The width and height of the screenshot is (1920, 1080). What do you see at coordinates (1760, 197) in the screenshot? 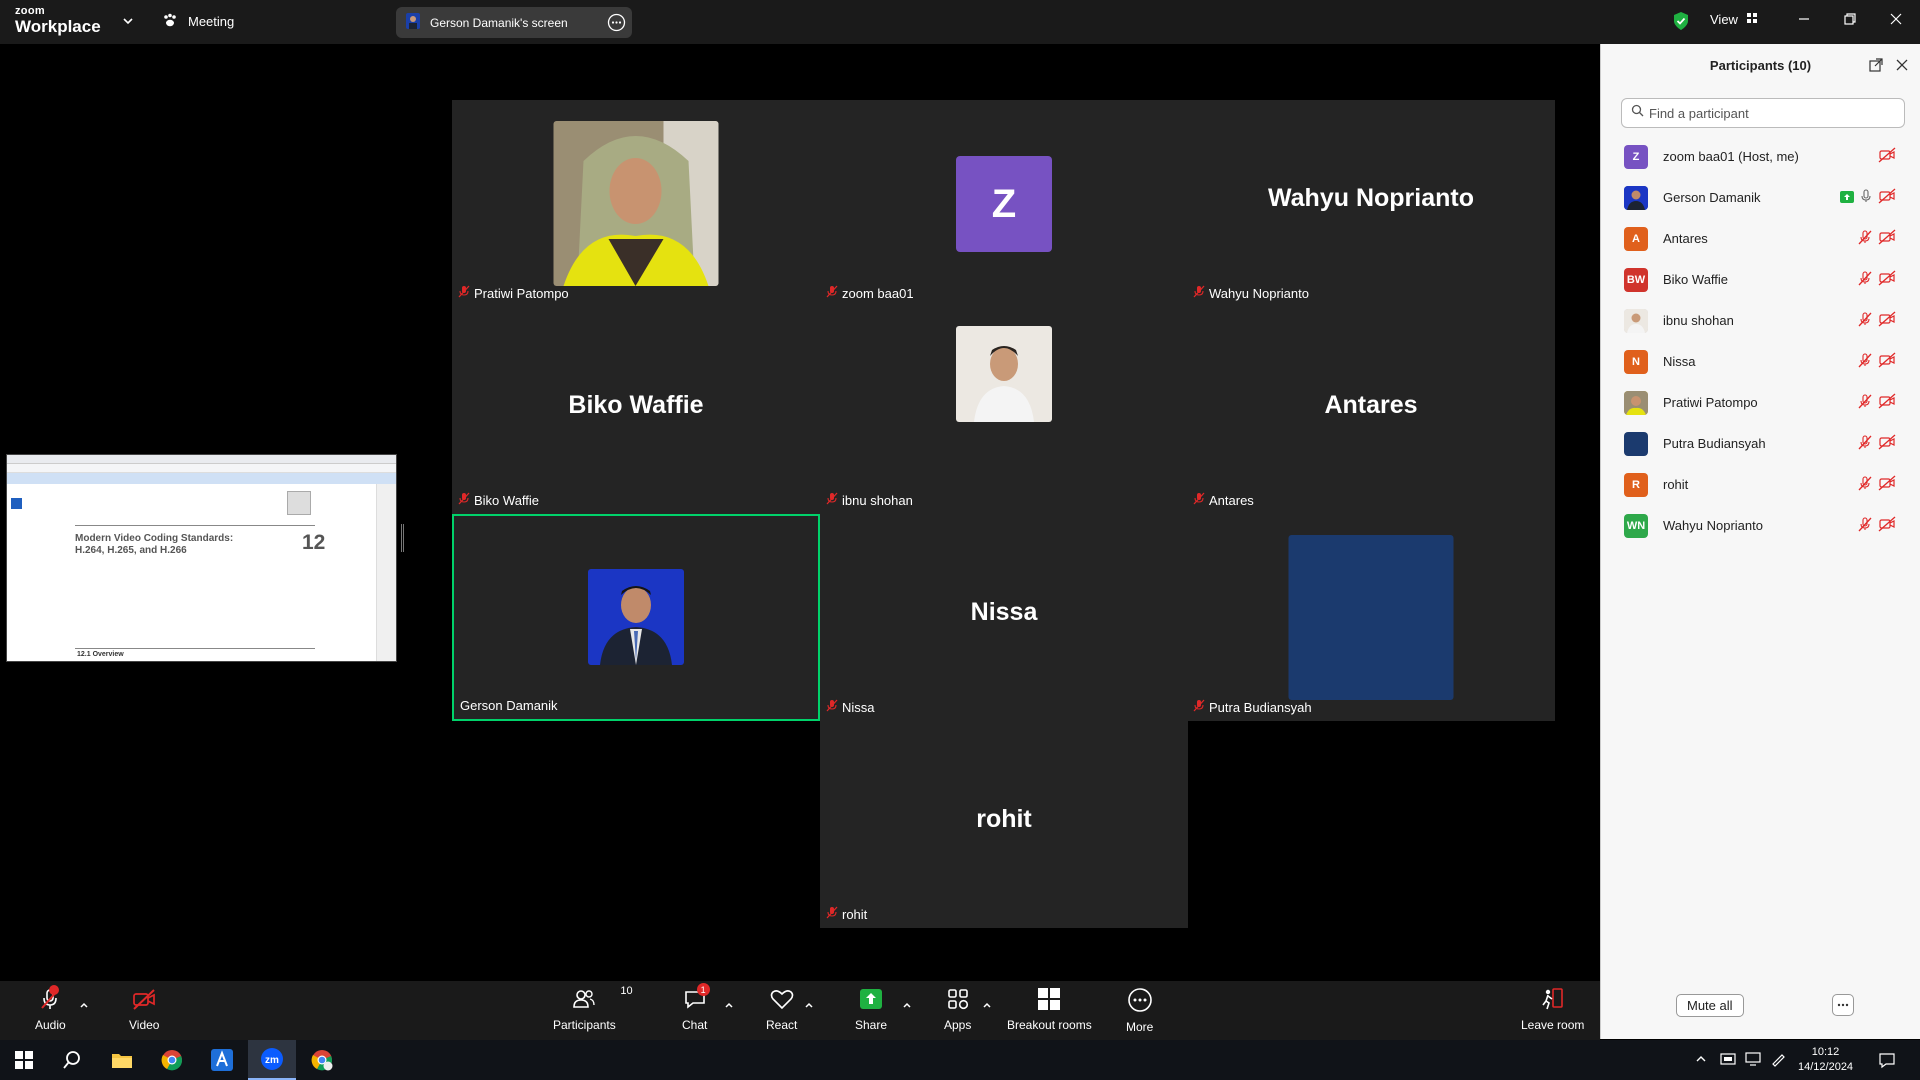
I see `participant-row-gerson: Gerson Damanik` at bounding box center [1760, 197].